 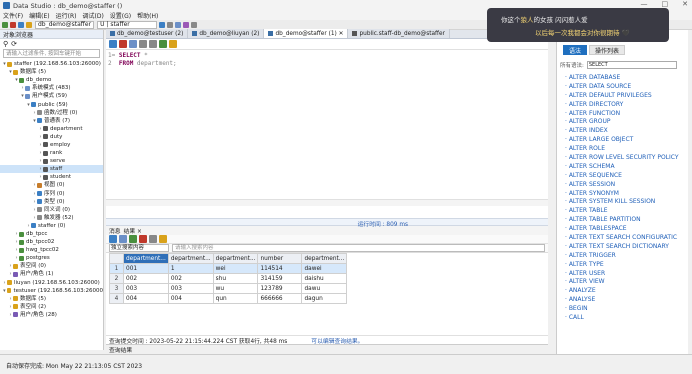 I want to click on syntax-keyword-item: · ALTER SESSION, so click(x=622, y=185).